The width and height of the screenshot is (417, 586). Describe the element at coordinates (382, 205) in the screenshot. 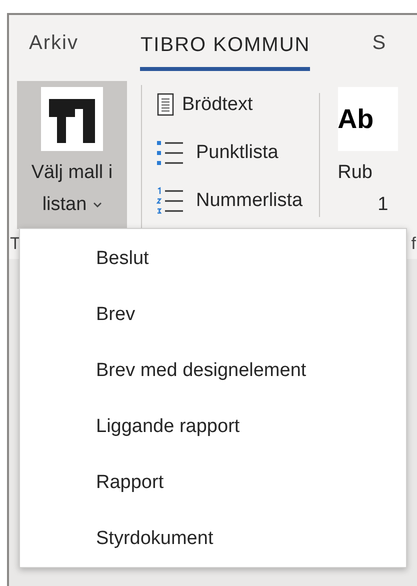

I see `style-label: 1` at that location.